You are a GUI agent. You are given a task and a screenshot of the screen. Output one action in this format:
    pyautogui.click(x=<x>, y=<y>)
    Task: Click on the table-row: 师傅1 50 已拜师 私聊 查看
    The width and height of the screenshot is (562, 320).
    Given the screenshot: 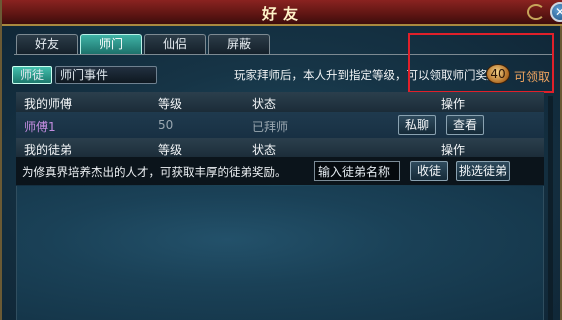 What is the action you would take?
    pyautogui.click(x=280, y=125)
    